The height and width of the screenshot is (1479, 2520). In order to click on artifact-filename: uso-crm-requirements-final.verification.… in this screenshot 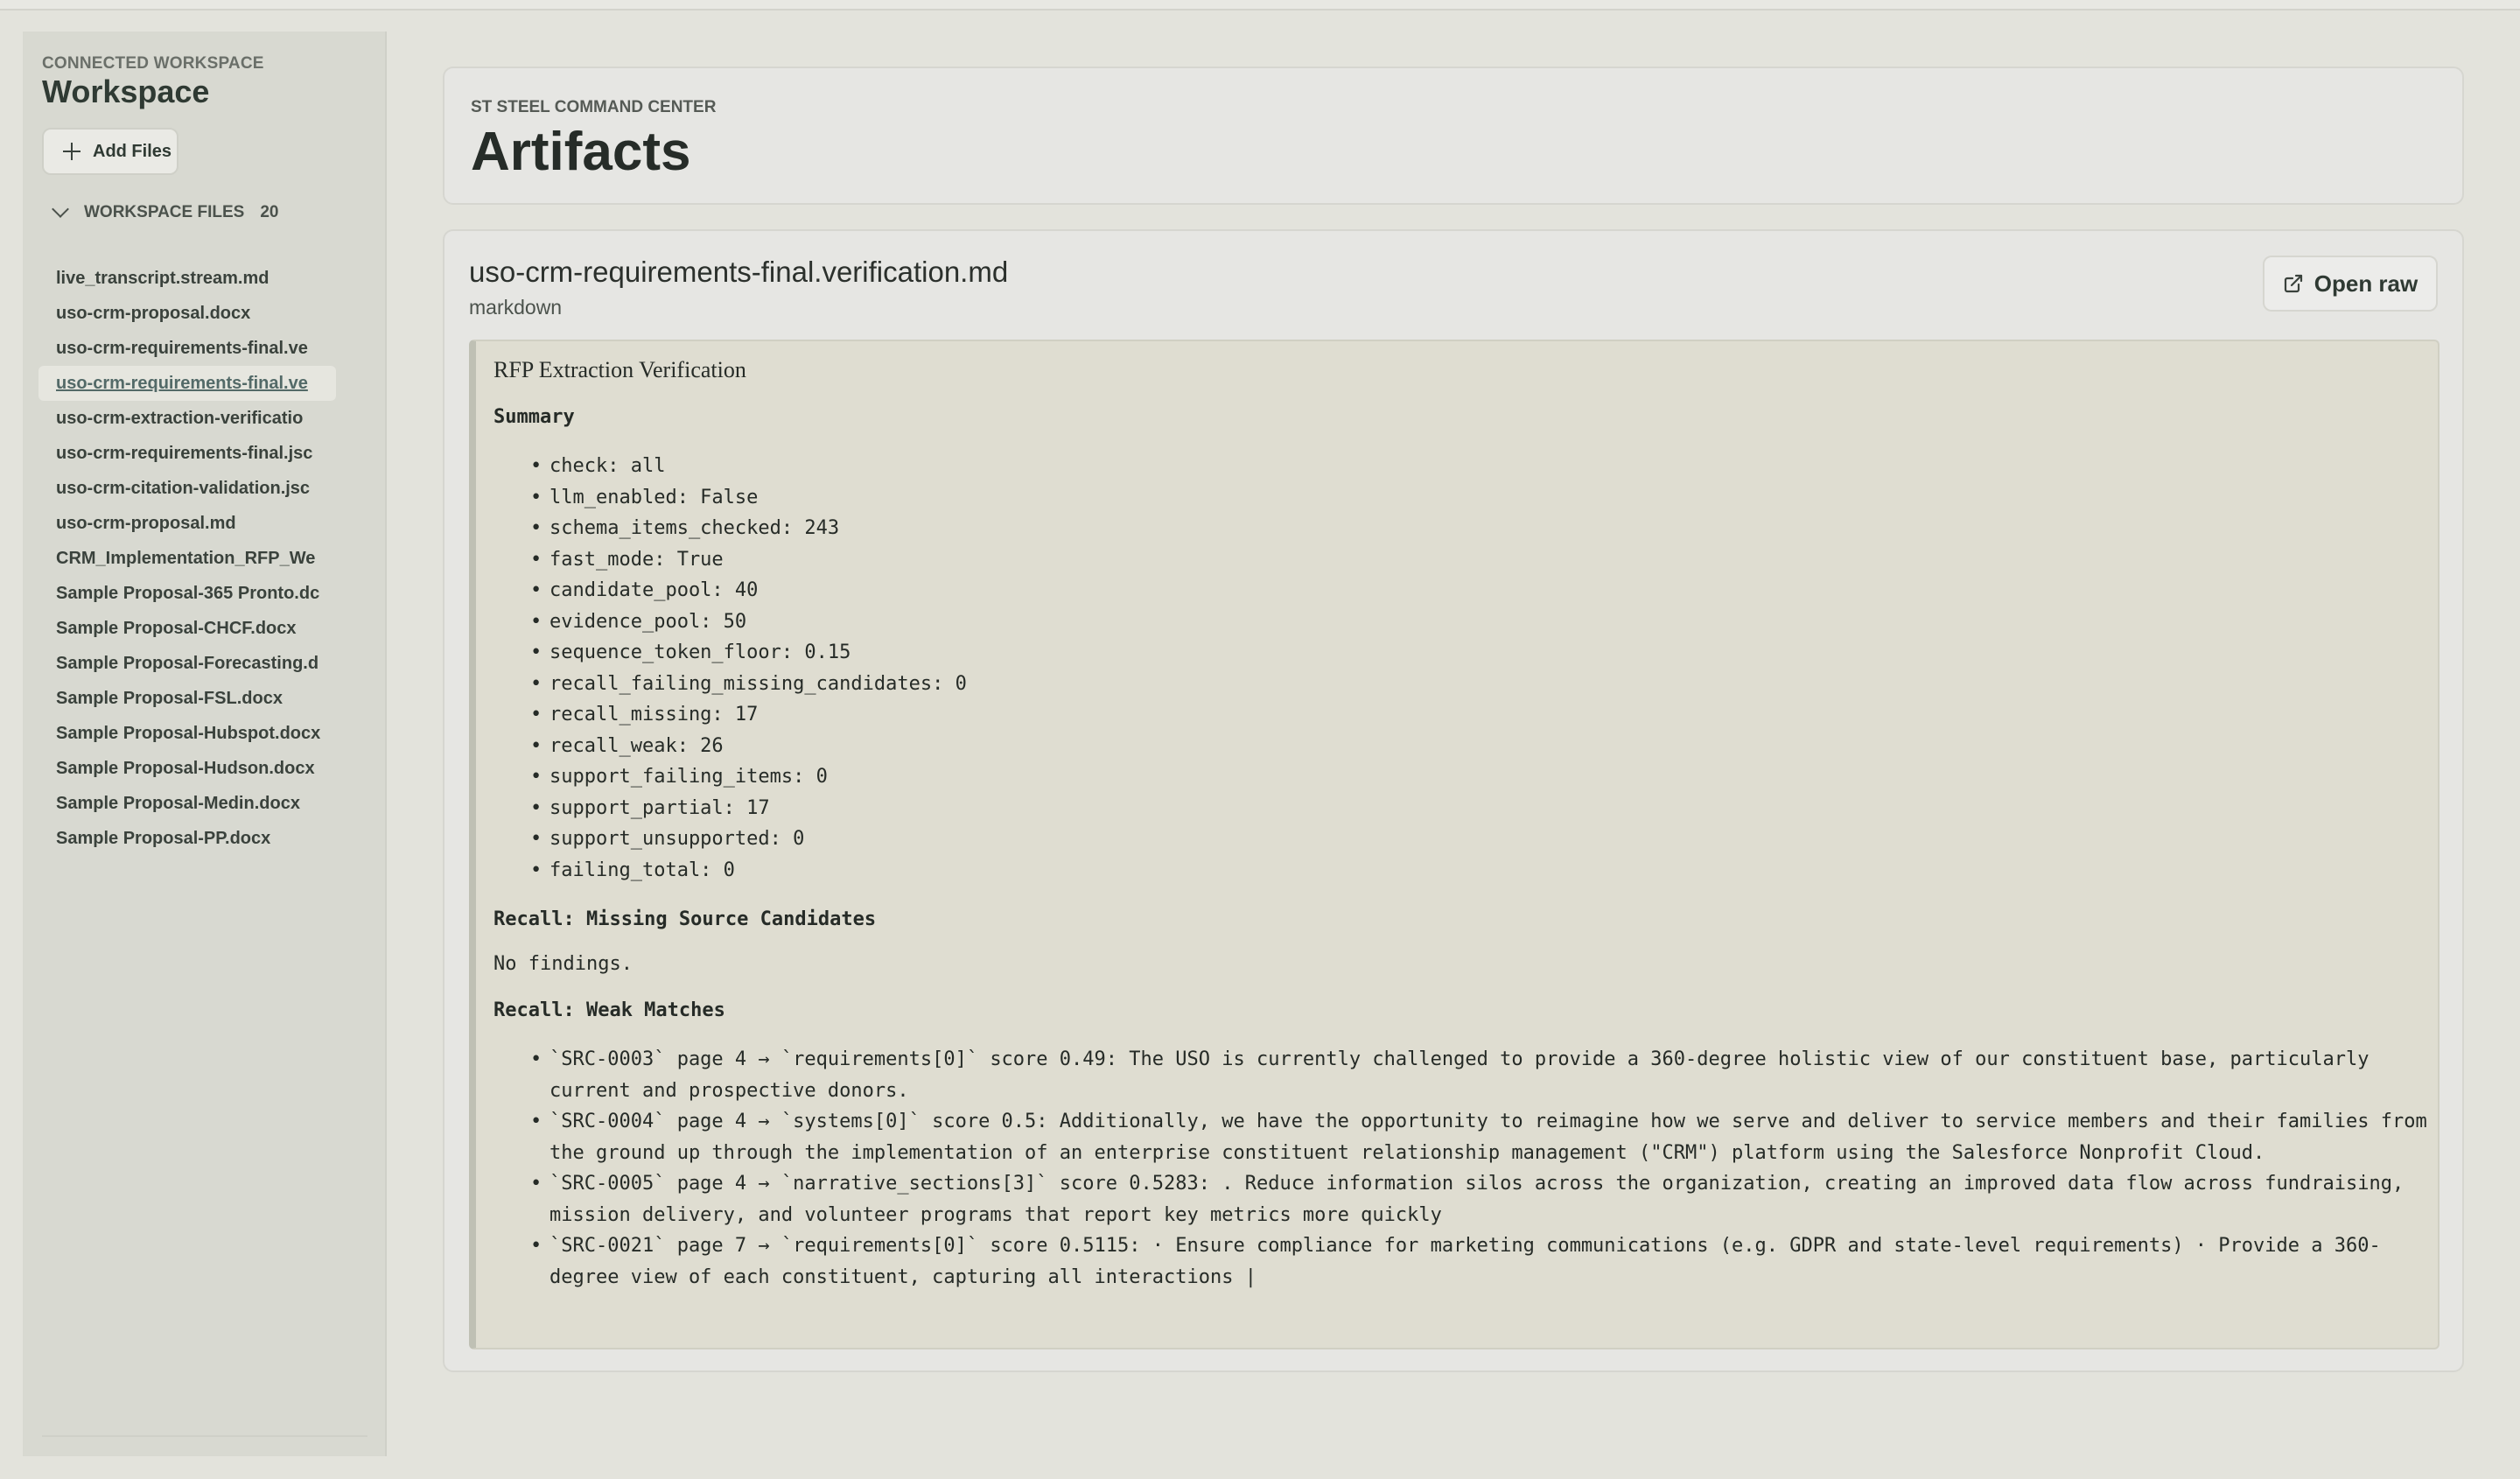, I will do `click(739, 272)`.